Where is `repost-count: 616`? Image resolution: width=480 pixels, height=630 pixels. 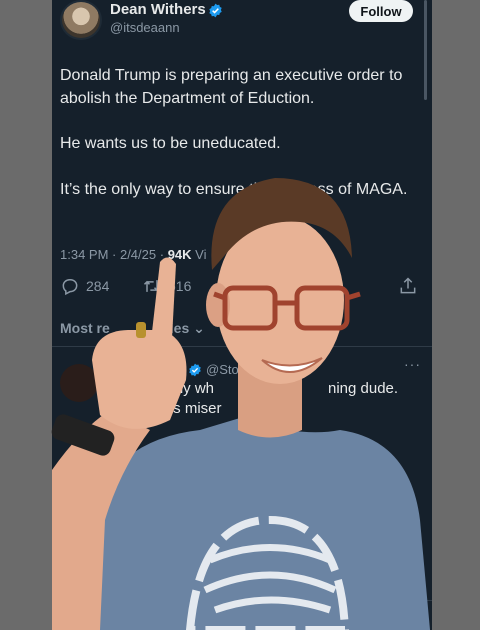 repost-count: 616 is located at coordinates (180, 286).